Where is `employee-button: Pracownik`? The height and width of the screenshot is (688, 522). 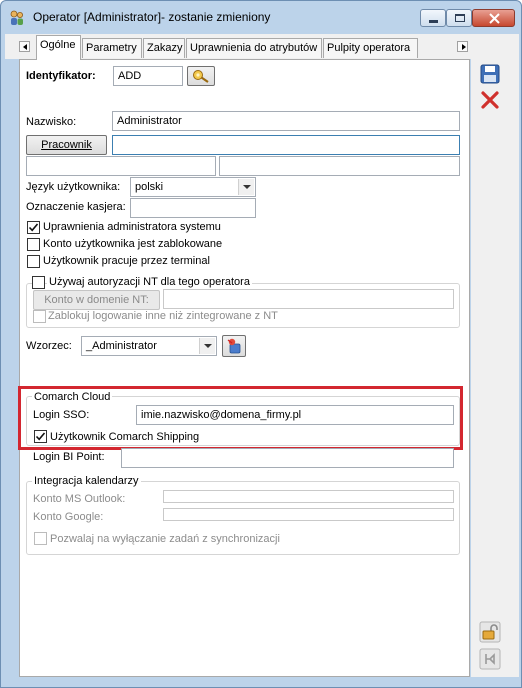 employee-button: Pracownik is located at coordinates (66, 145).